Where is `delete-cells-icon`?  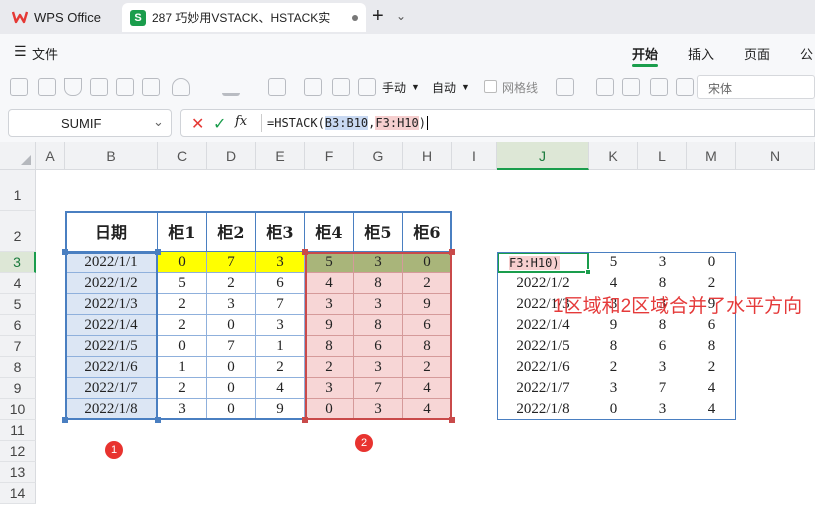
delete-cells-icon is located at coordinates (631, 87).